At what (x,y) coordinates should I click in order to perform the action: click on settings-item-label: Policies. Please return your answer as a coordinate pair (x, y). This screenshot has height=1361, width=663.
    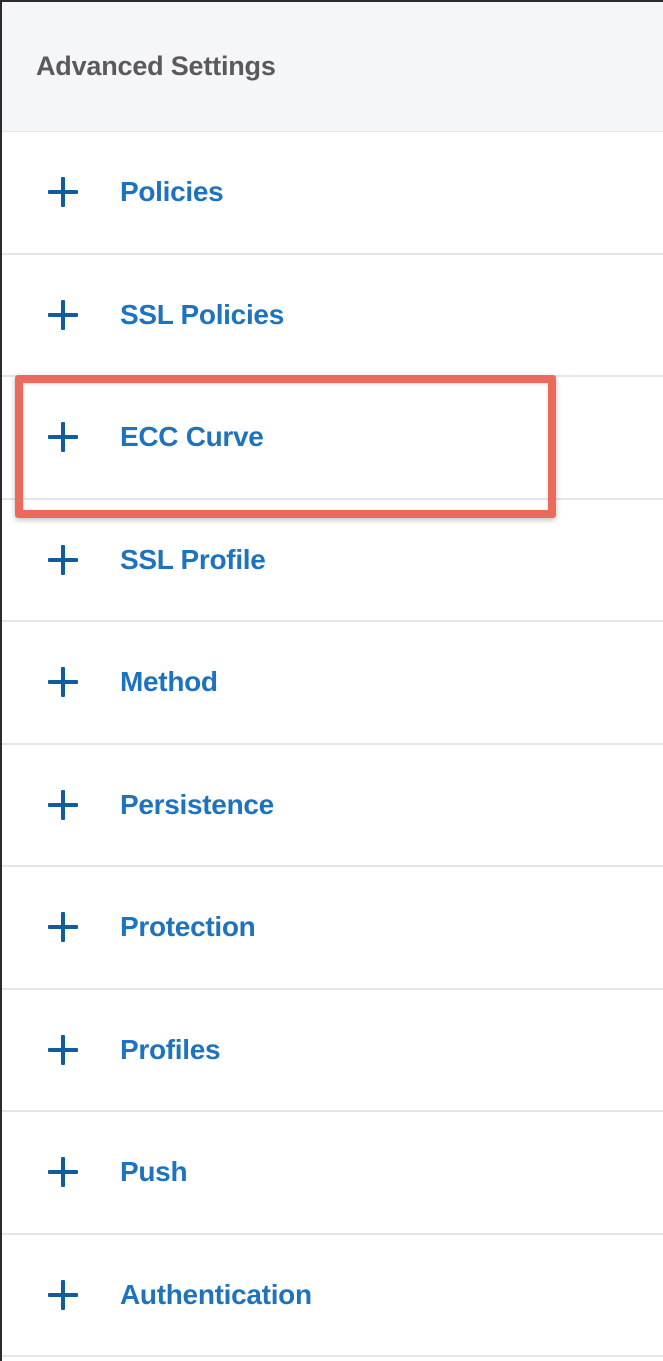
    Looking at the image, I should click on (172, 192).